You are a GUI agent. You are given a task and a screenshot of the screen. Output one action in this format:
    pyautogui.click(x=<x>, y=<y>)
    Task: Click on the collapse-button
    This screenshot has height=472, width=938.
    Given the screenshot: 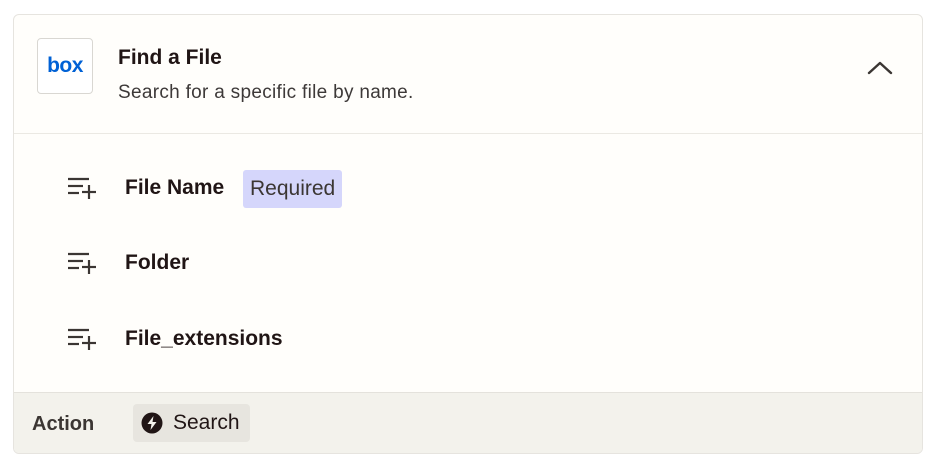 What is the action you would take?
    pyautogui.click(x=880, y=68)
    